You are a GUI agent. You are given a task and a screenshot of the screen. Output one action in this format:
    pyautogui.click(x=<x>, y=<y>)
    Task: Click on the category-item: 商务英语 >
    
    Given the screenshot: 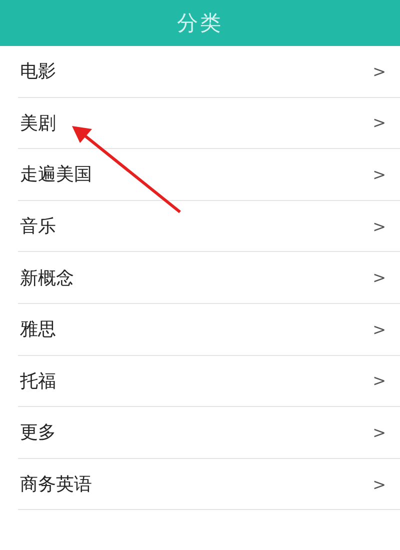 What is the action you would take?
    pyautogui.click(x=209, y=484)
    